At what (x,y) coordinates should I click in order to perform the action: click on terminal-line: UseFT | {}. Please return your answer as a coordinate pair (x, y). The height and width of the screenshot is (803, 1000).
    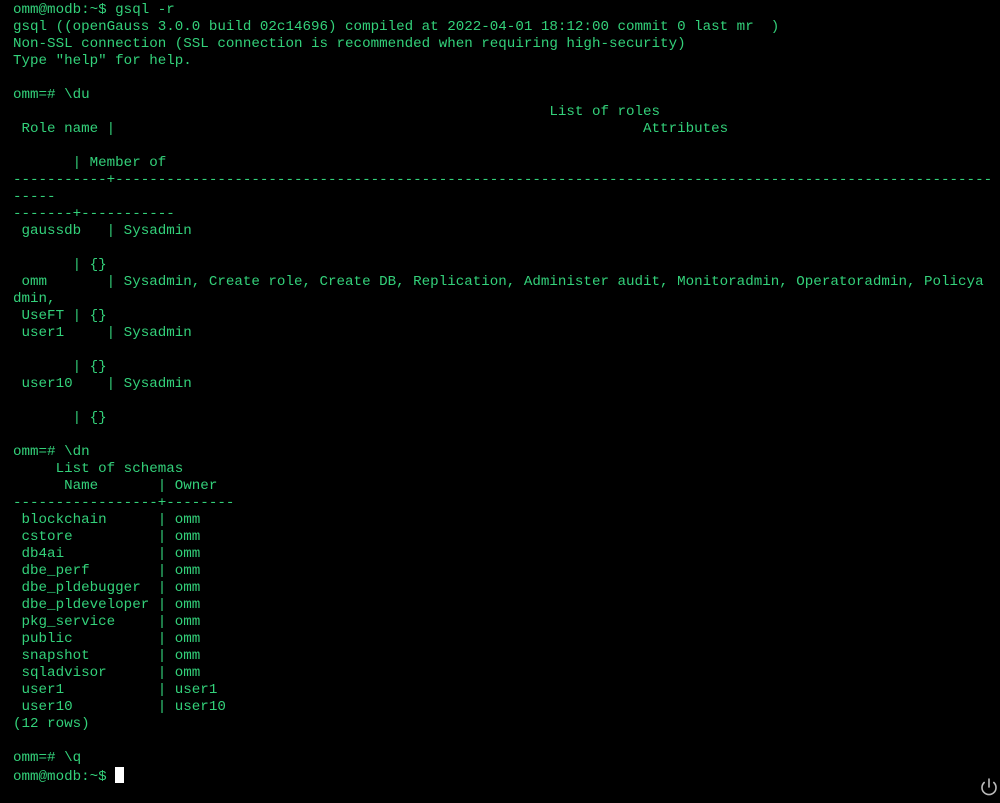
    Looking at the image, I should click on (60, 316).